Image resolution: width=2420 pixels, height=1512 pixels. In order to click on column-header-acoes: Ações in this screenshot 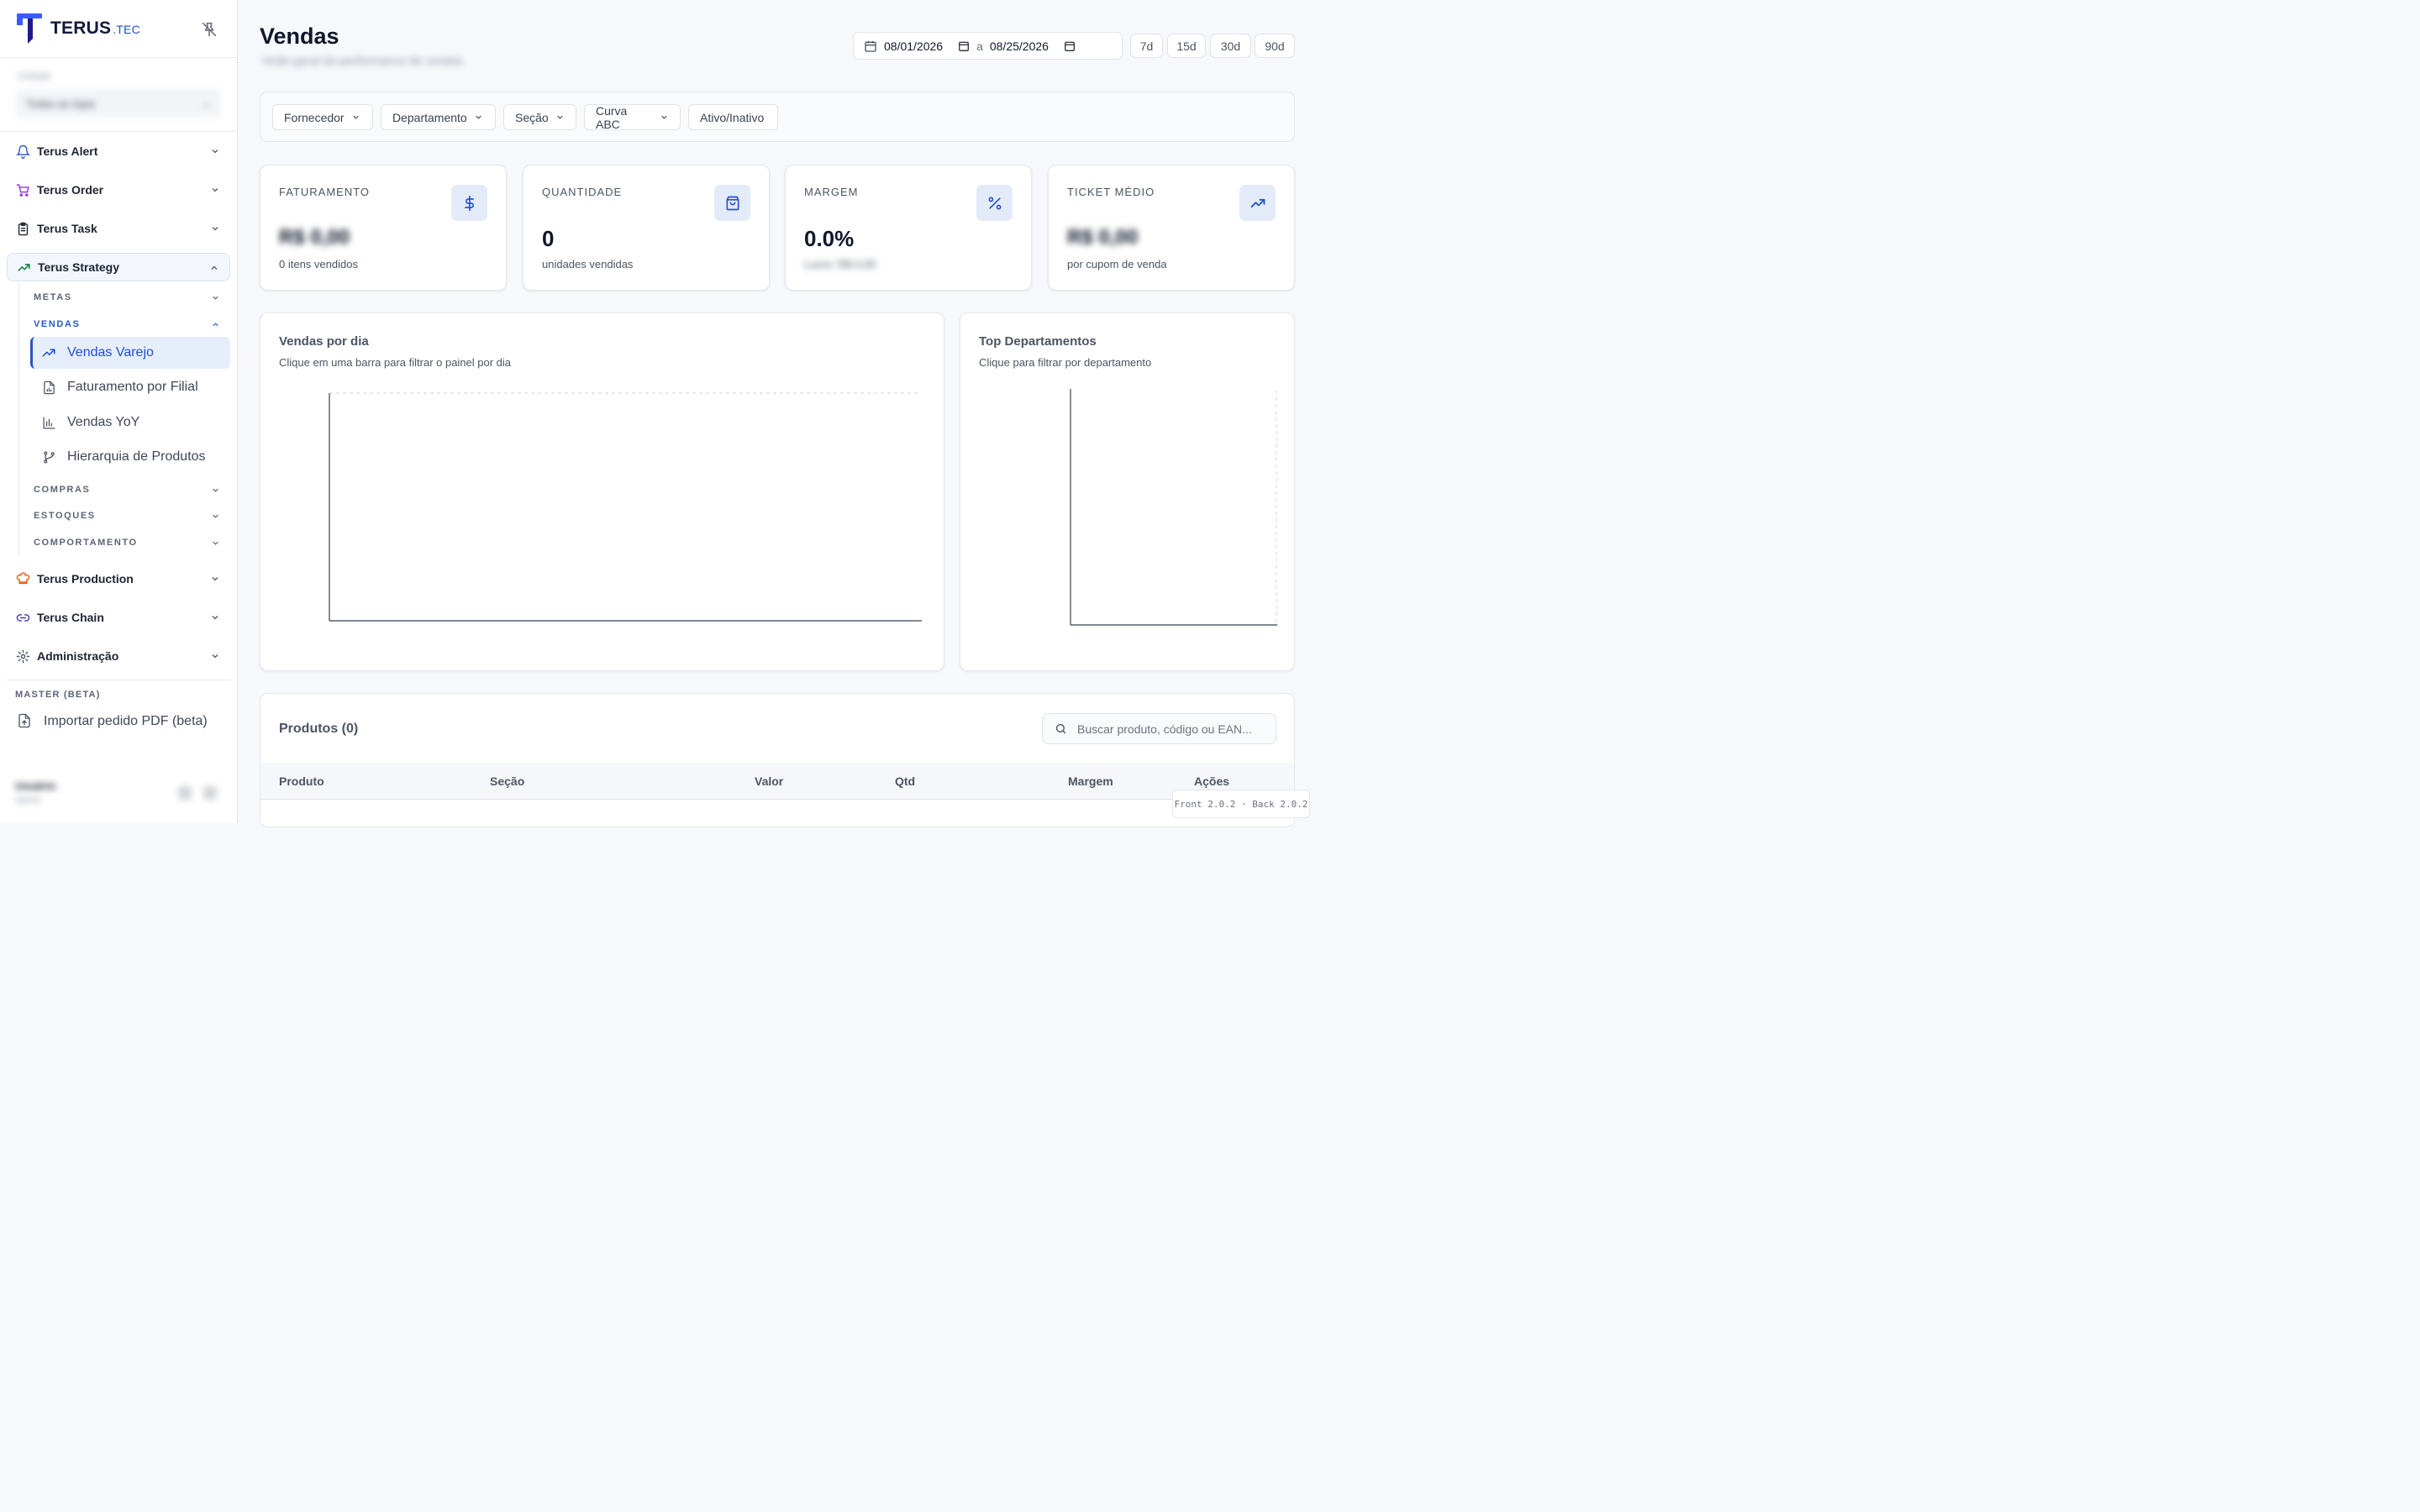, I will do `click(1212, 781)`.